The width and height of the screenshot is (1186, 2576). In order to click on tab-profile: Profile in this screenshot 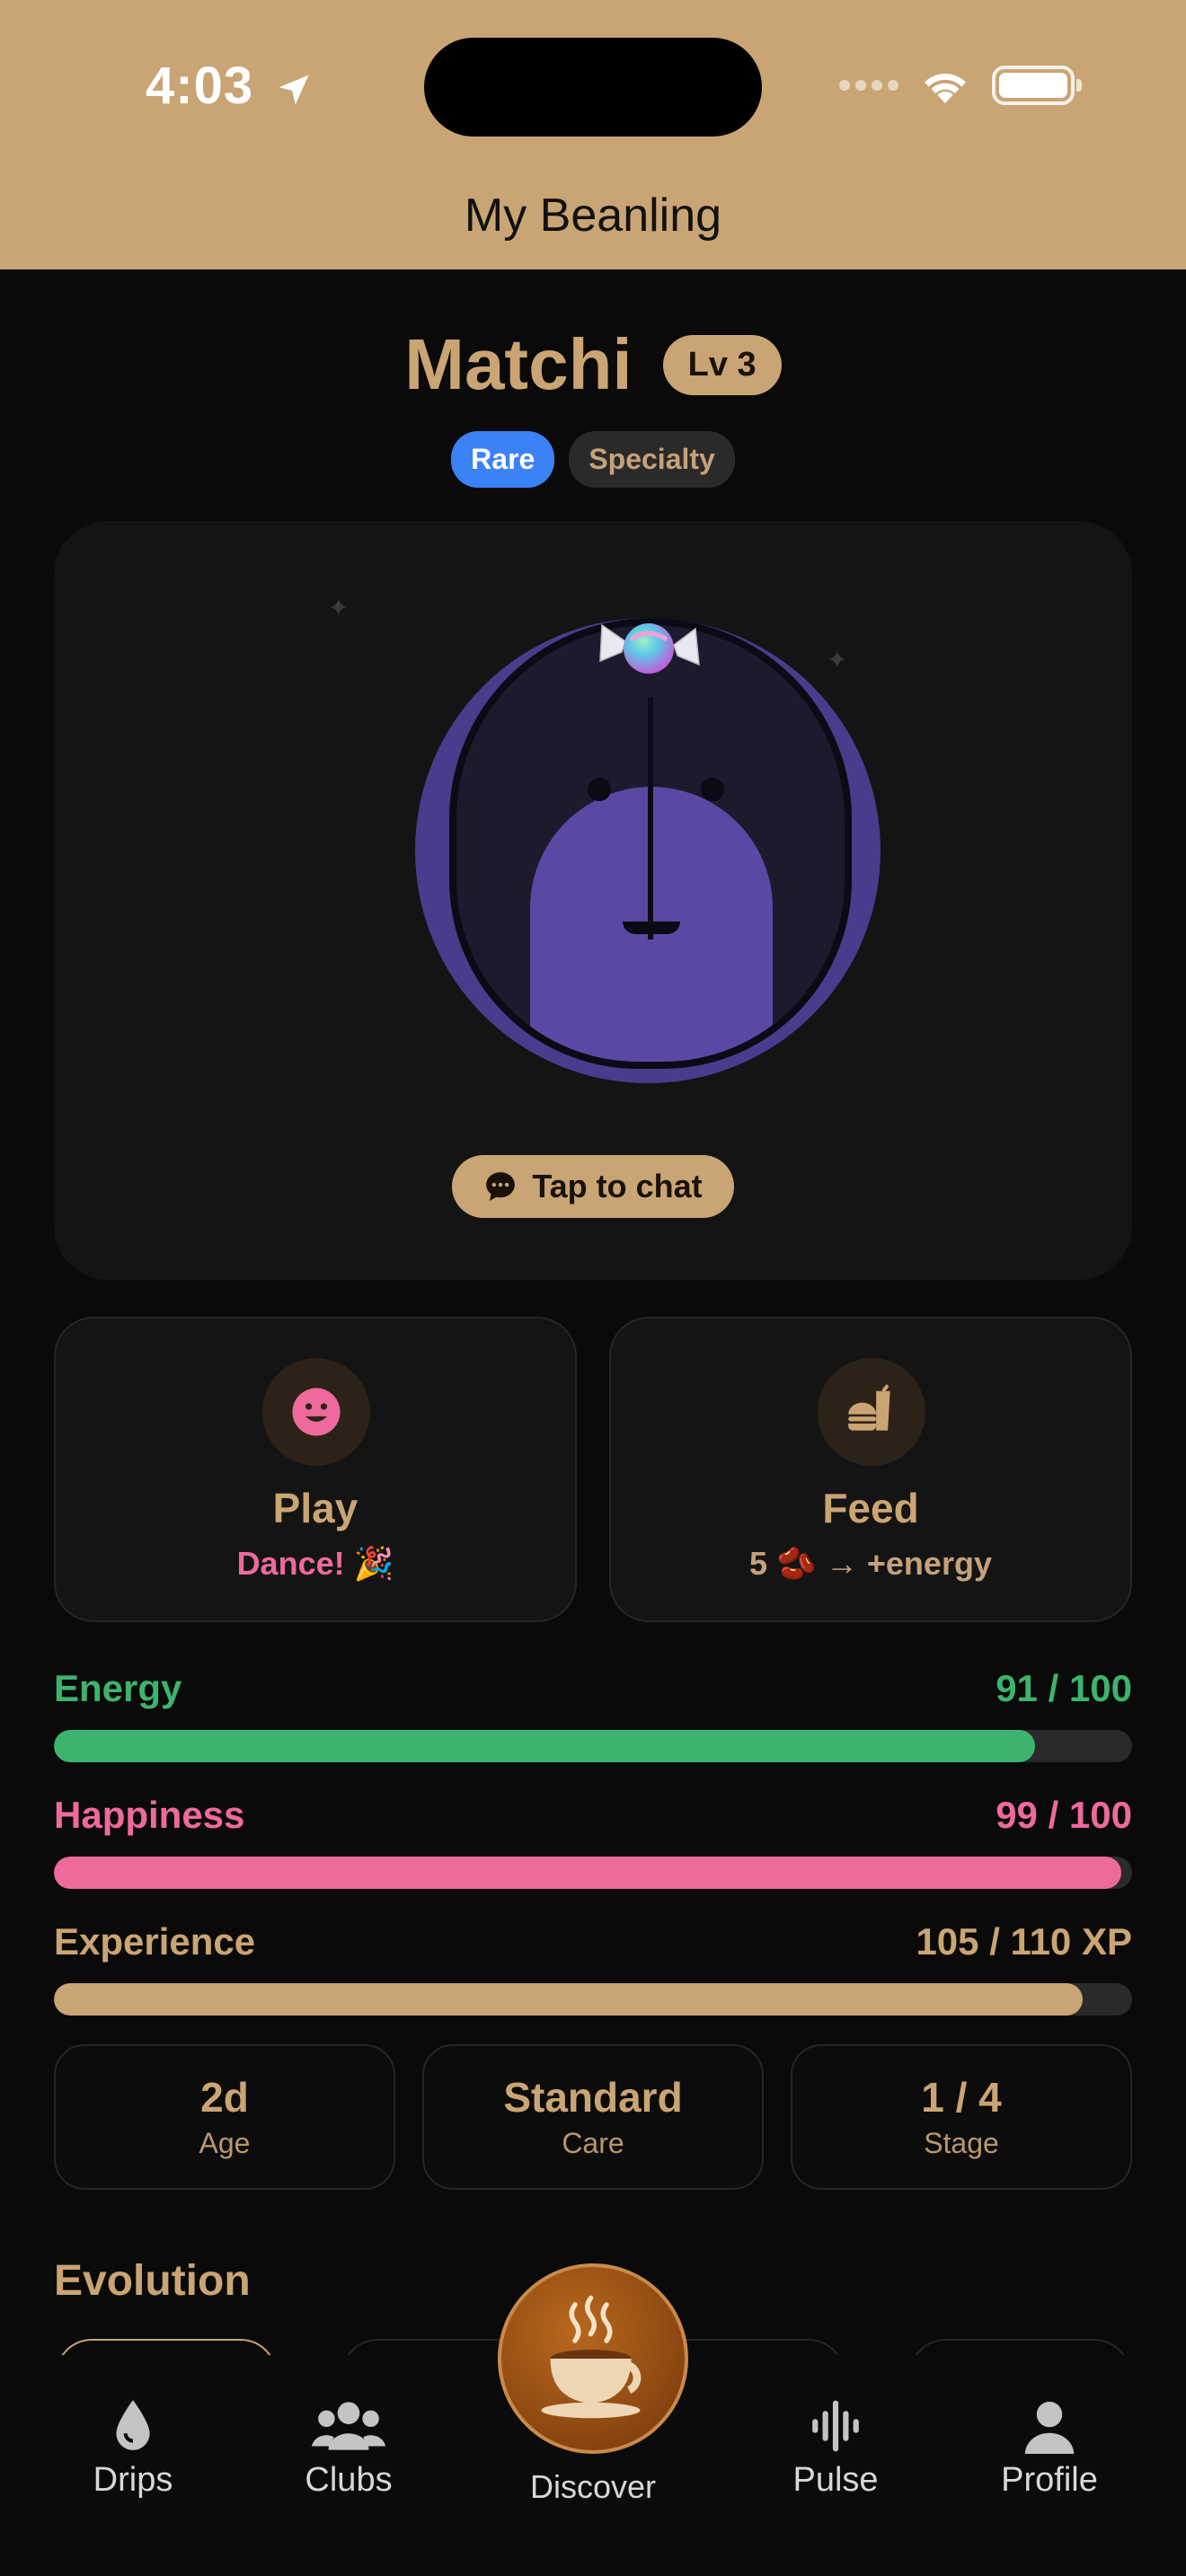, I will do `click(1049, 2449)`.